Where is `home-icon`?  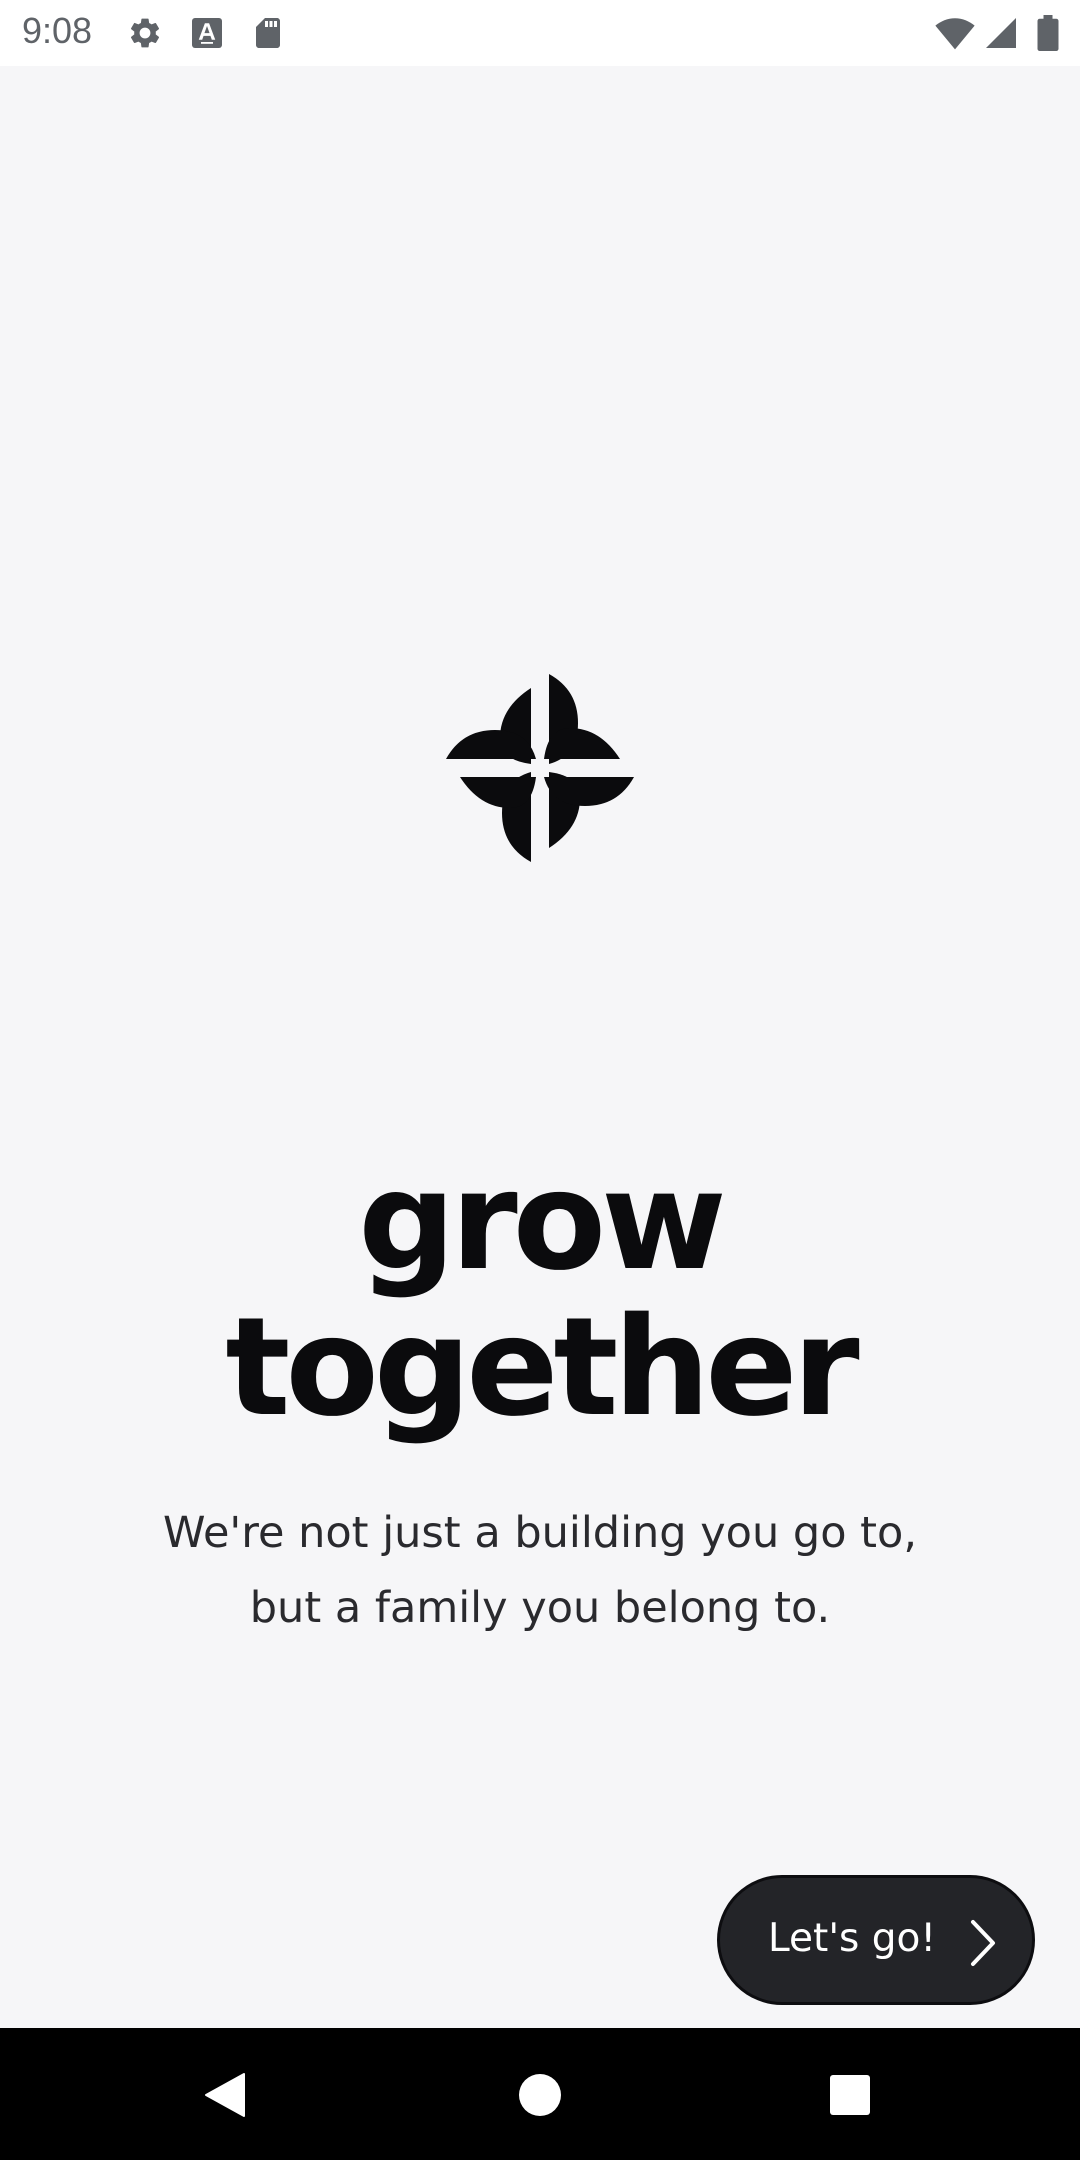 home-icon is located at coordinates (540, 2095).